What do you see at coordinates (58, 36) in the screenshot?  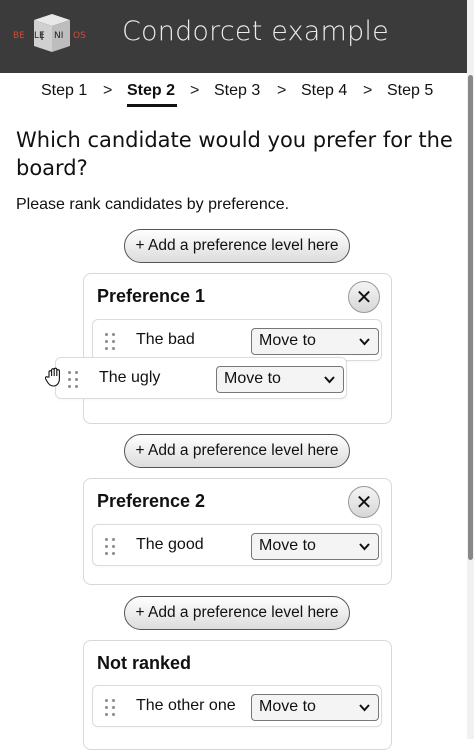 I see `svg-text: NI` at bounding box center [58, 36].